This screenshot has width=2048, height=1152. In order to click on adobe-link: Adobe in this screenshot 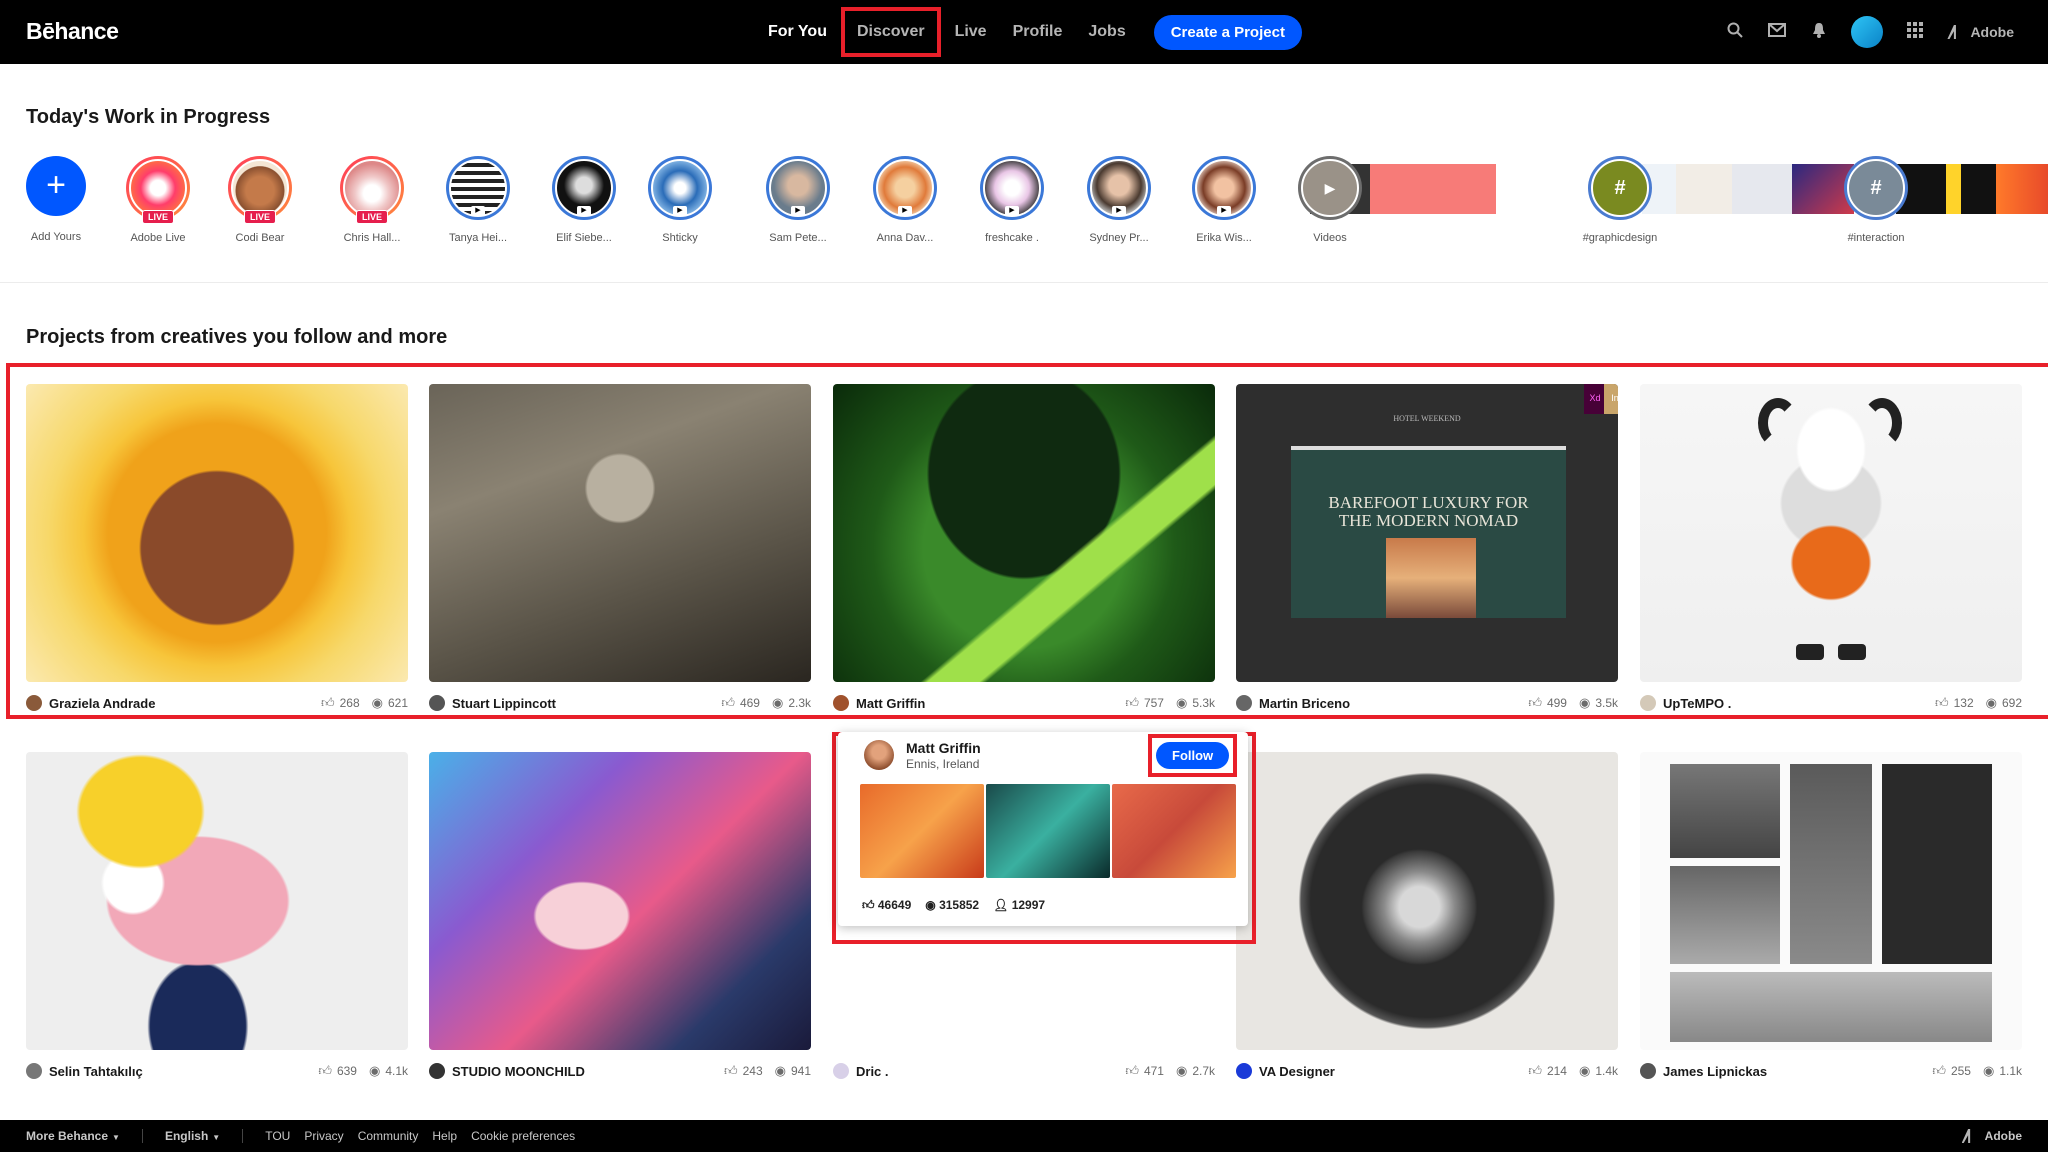, I will do `click(1980, 32)`.